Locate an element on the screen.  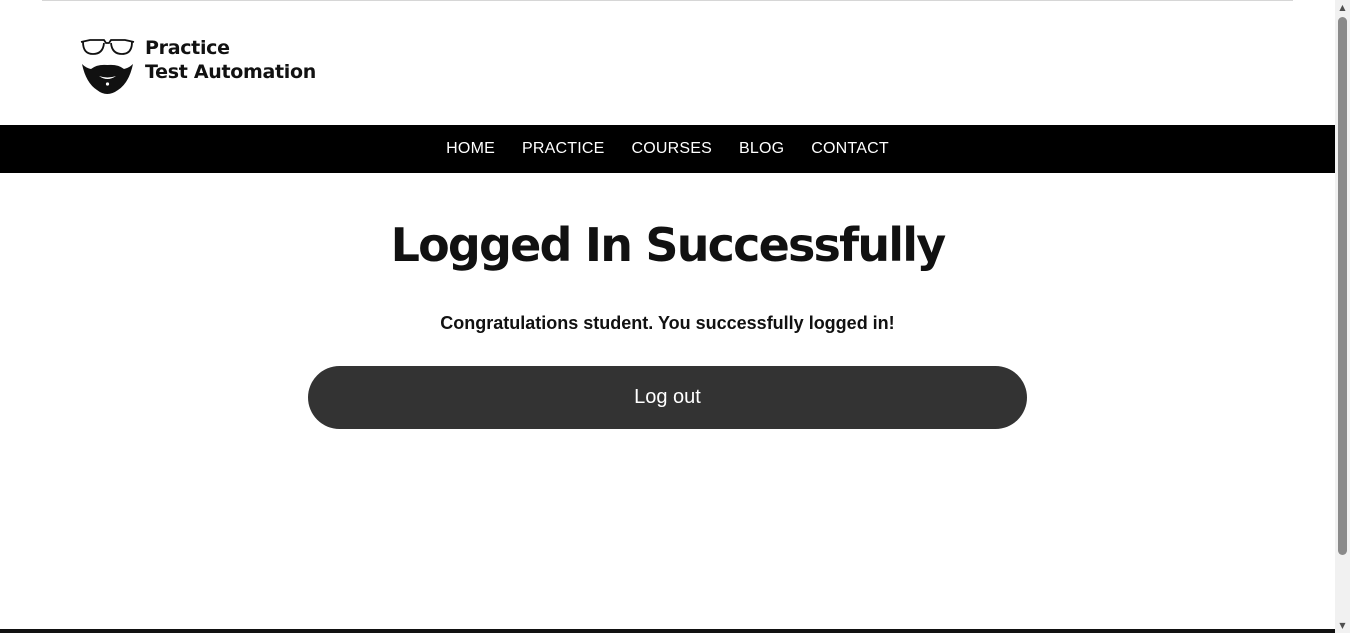
footer-divider is located at coordinates (667, 631).